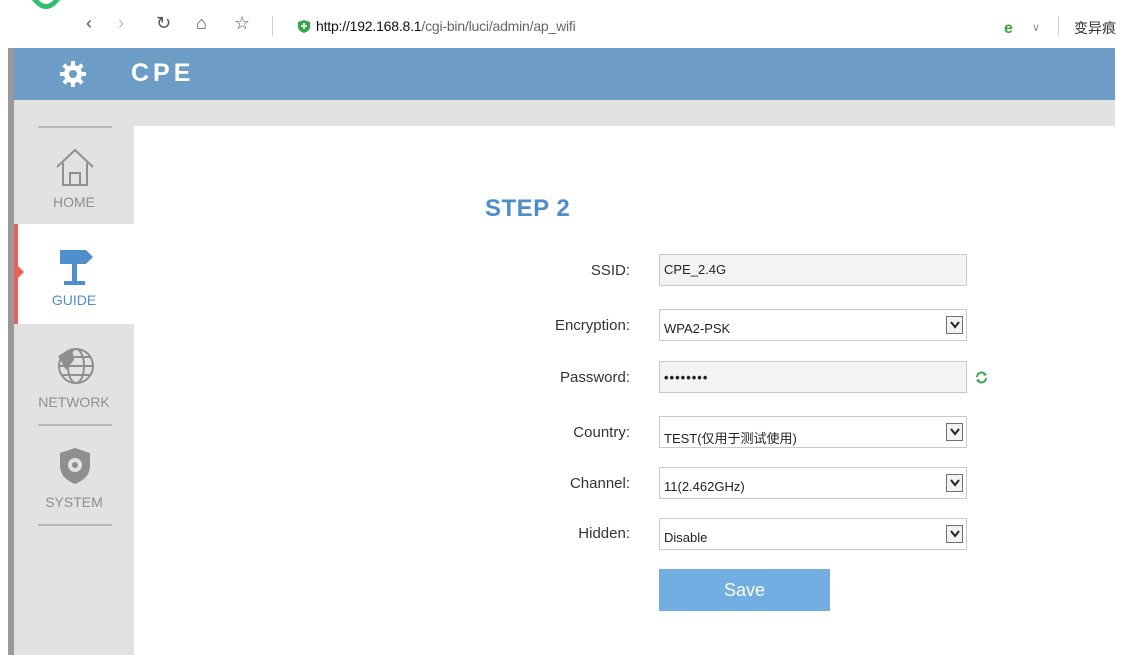 The image size is (1123, 655). Describe the element at coordinates (601, 432) in the screenshot. I see `country-label: Country:` at that location.